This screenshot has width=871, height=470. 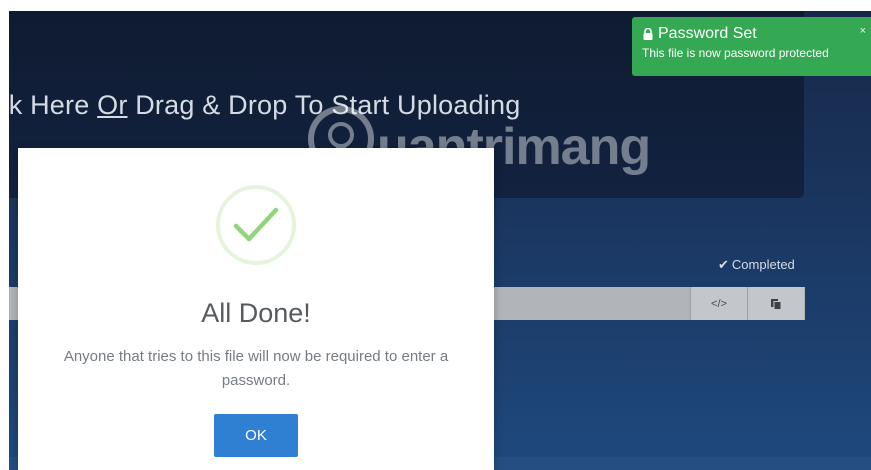 What do you see at coordinates (53, 105) in the screenshot?
I see `upload-prompt-prefix: ck Here` at bounding box center [53, 105].